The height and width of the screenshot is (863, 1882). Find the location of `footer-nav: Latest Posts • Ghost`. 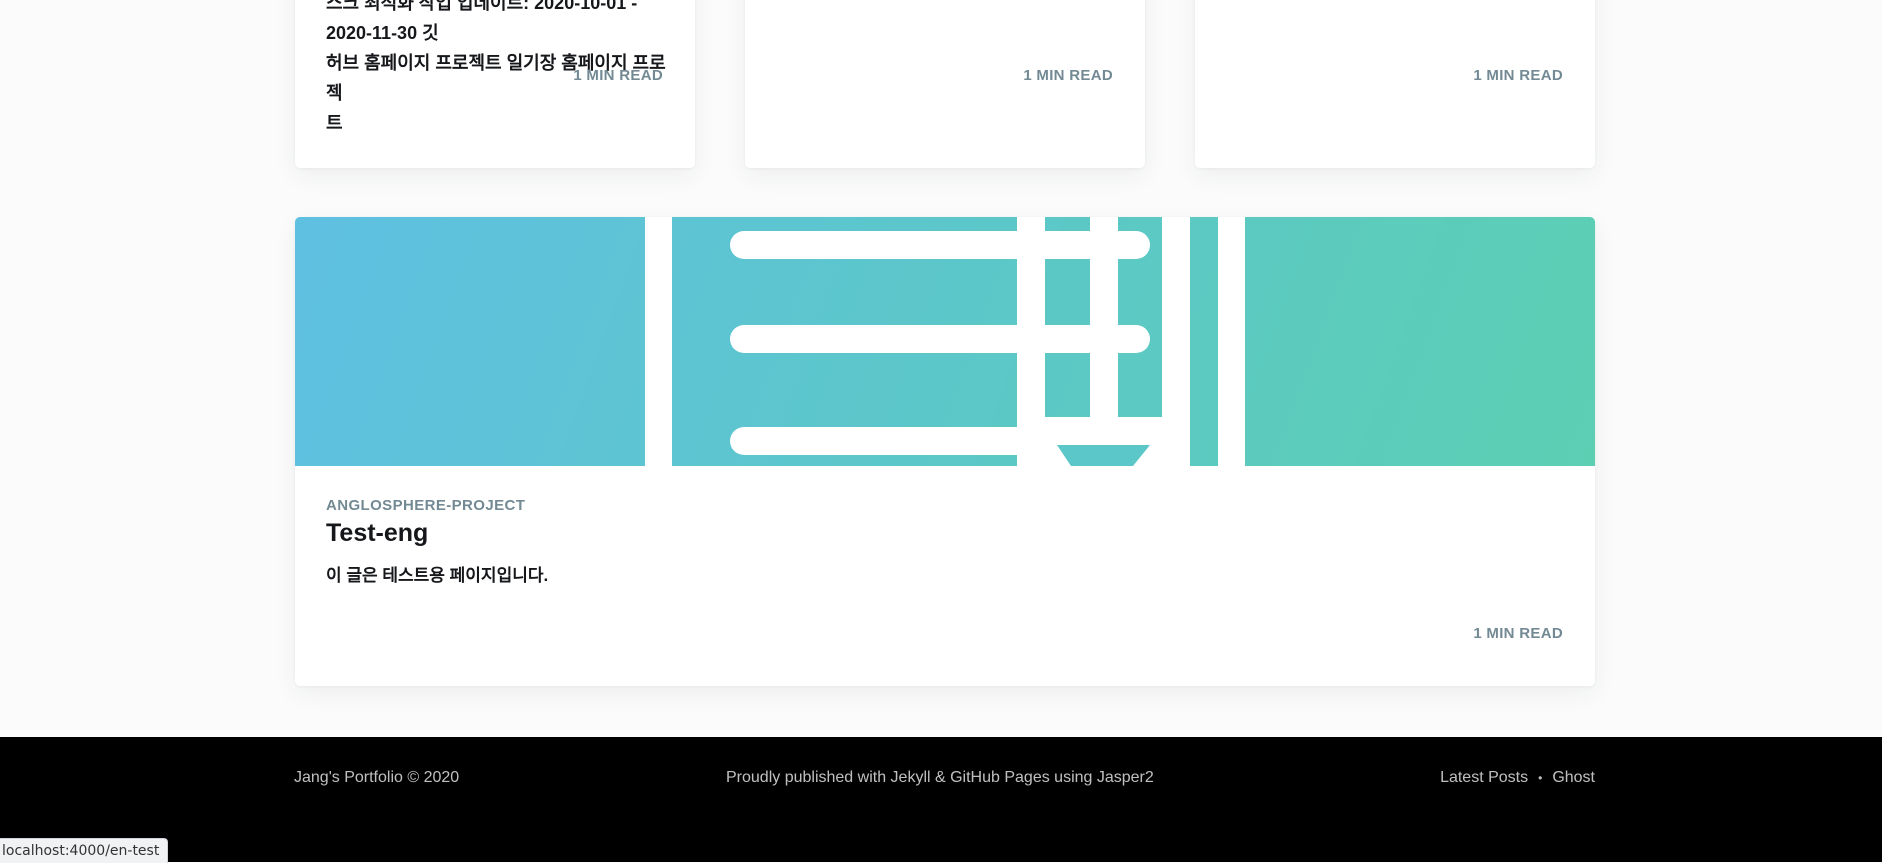

footer-nav: Latest Posts • Ghost is located at coordinates (1517, 778).